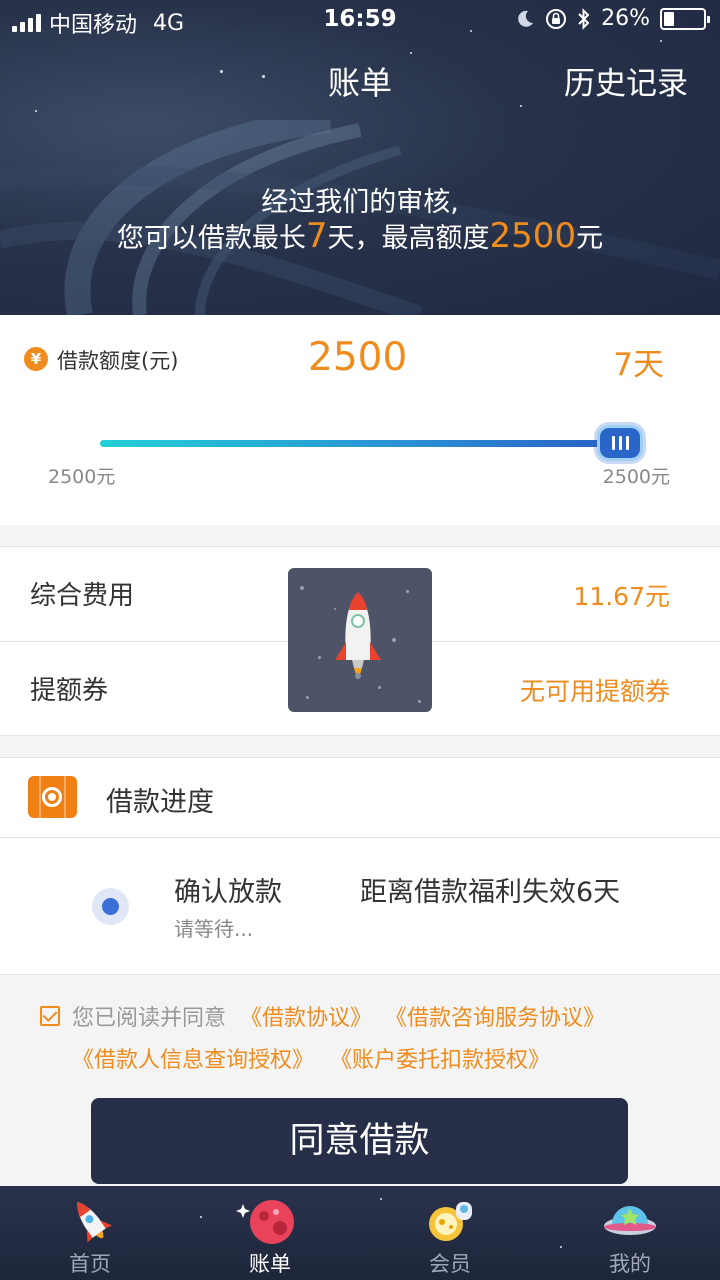 Image resolution: width=720 pixels, height=1280 pixels. What do you see at coordinates (359, 1141) in the screenshot?
I see `agree-loan-button: 同意借款` at bounding box center [359, 1141].